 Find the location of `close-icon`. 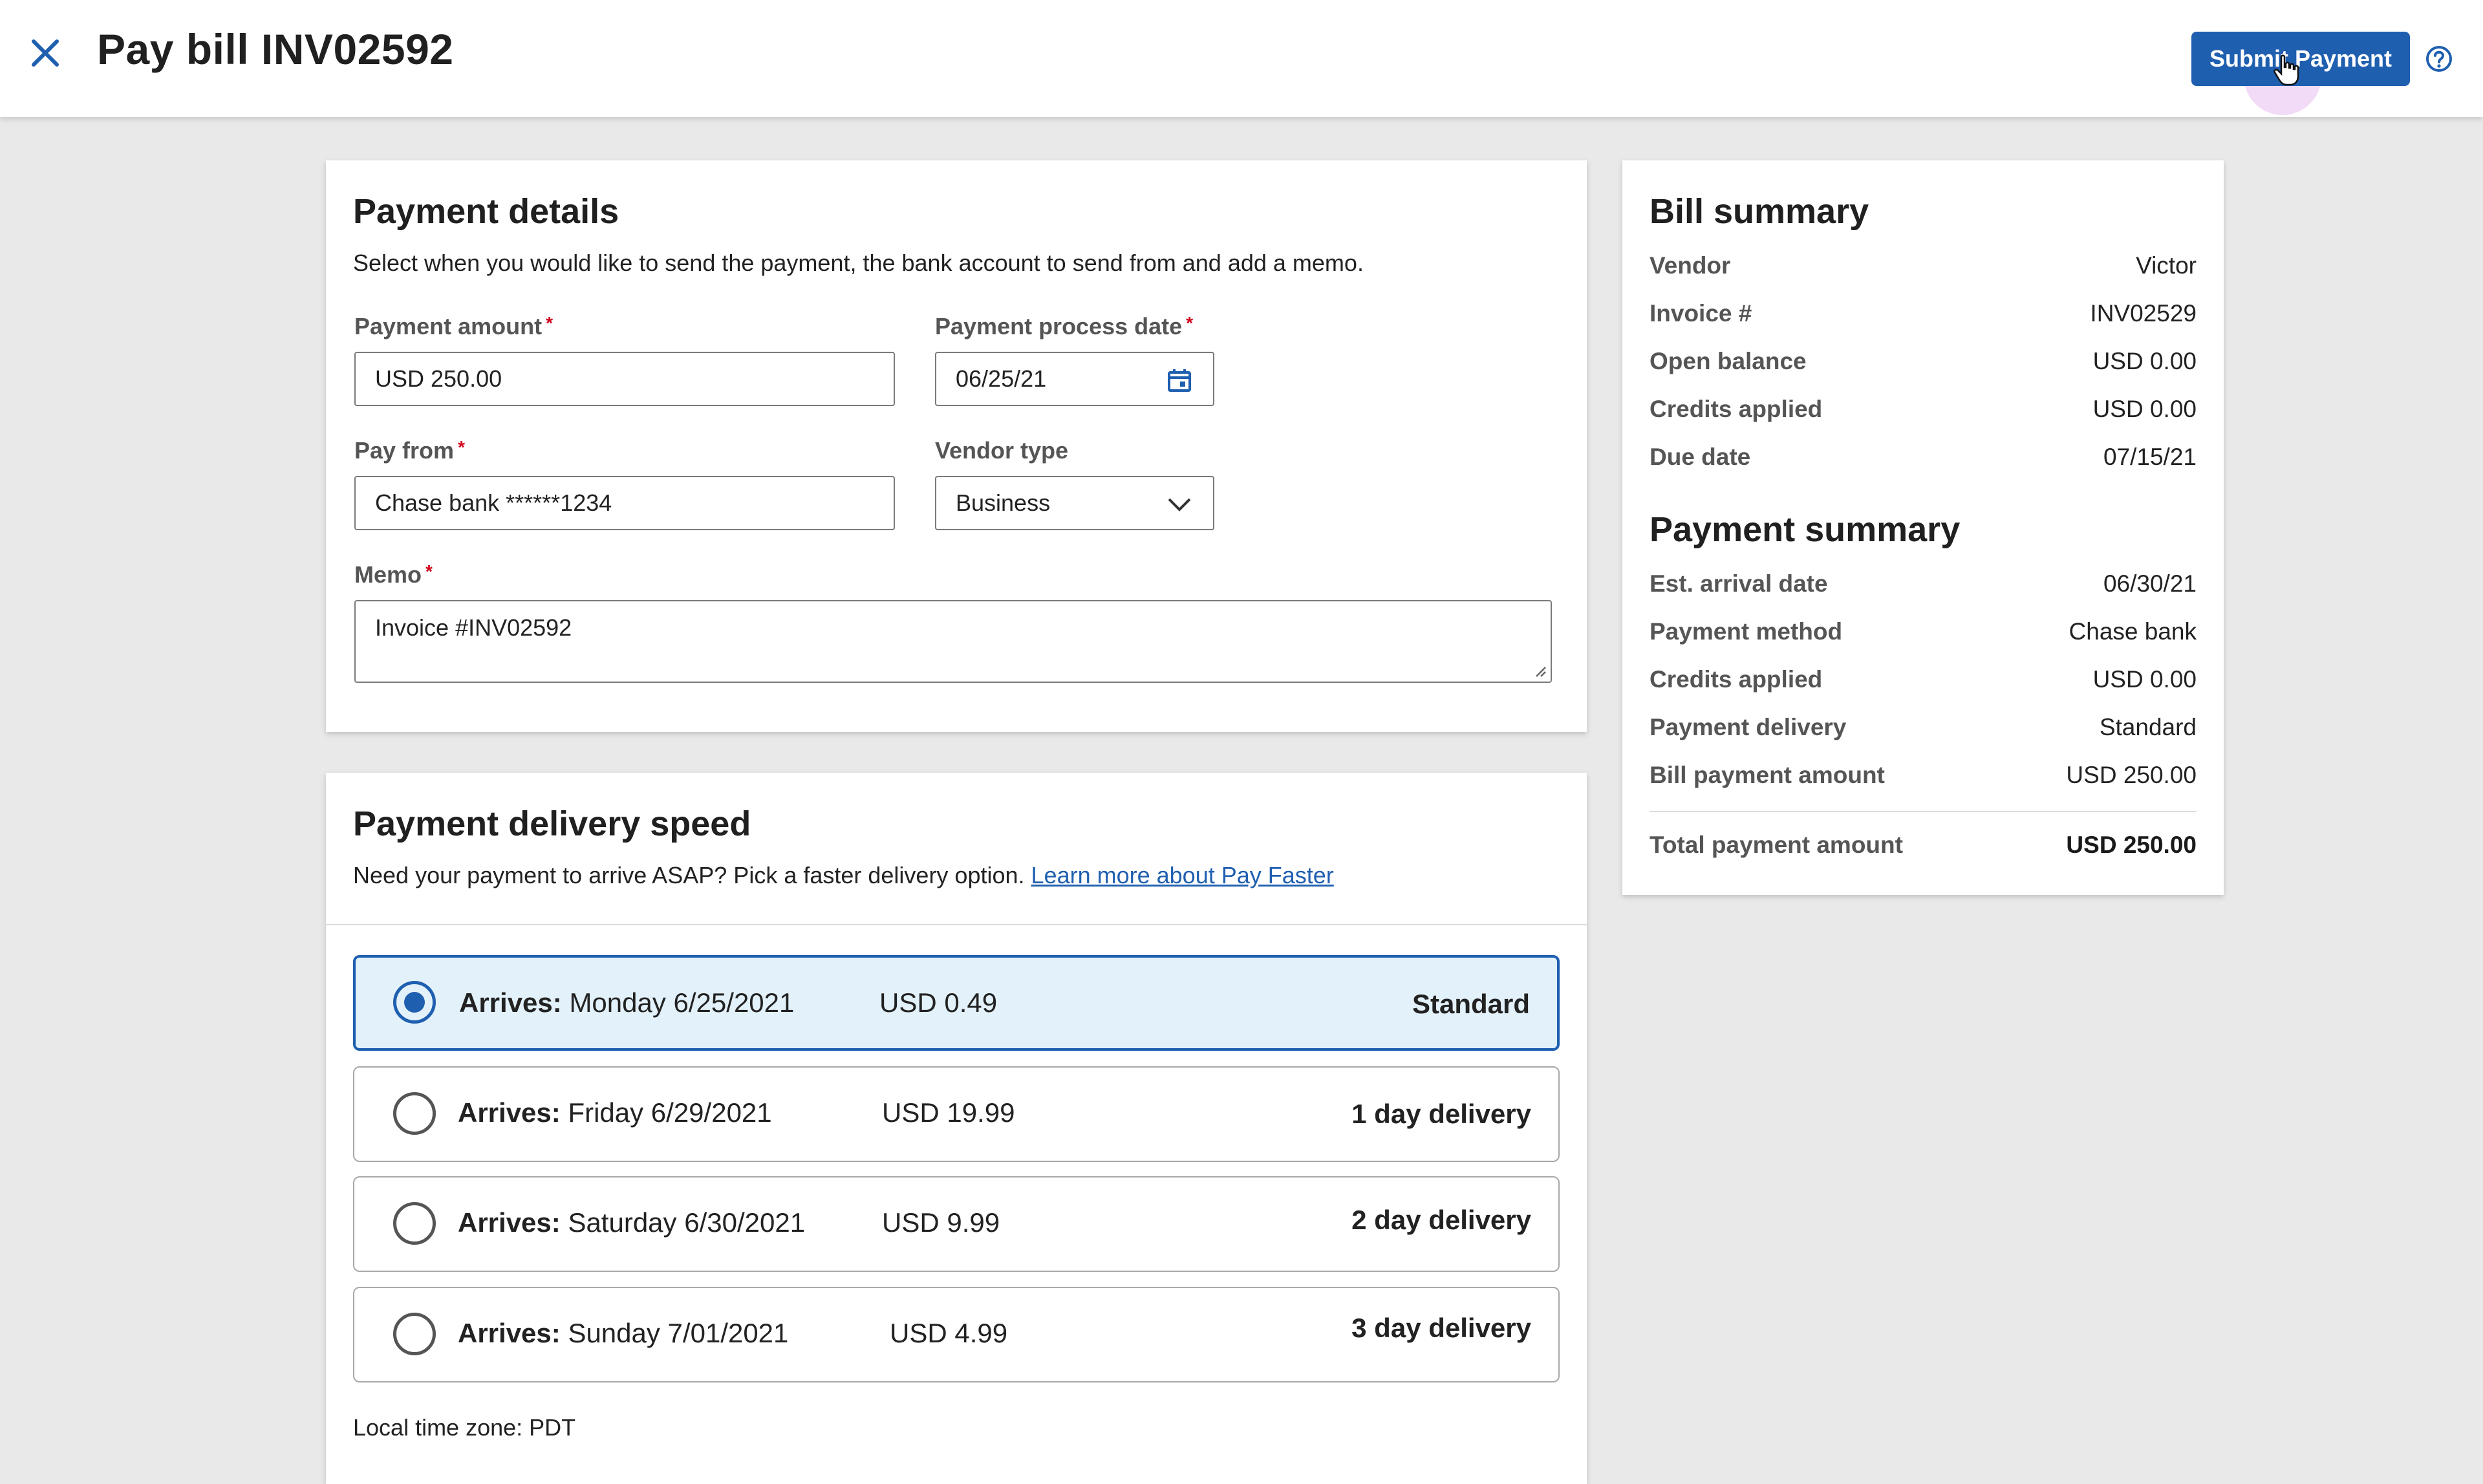

close-icon is located at coordinates (45, 53).